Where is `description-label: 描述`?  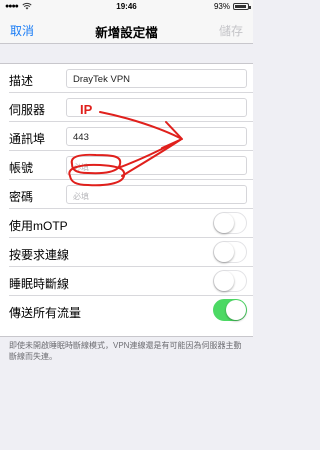 description-label: 描述 is located at coordinates (21, 81).